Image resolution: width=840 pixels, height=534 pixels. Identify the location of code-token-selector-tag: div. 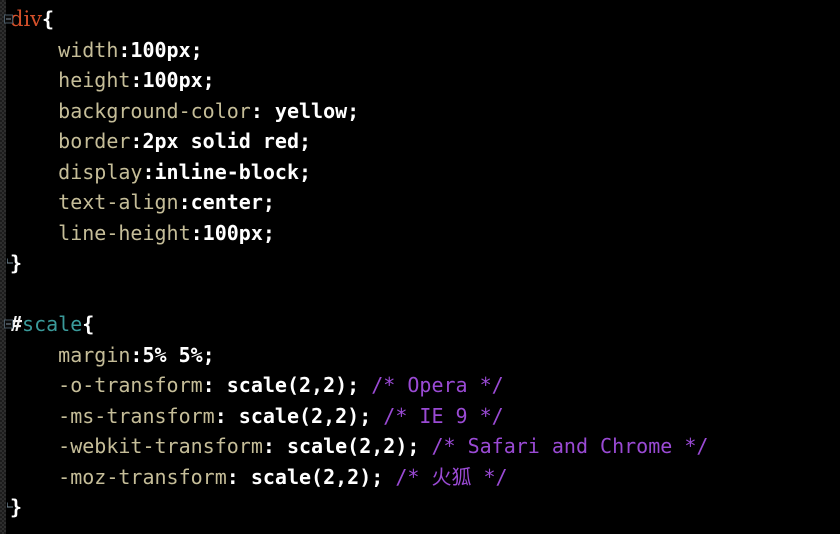
(26, 19).